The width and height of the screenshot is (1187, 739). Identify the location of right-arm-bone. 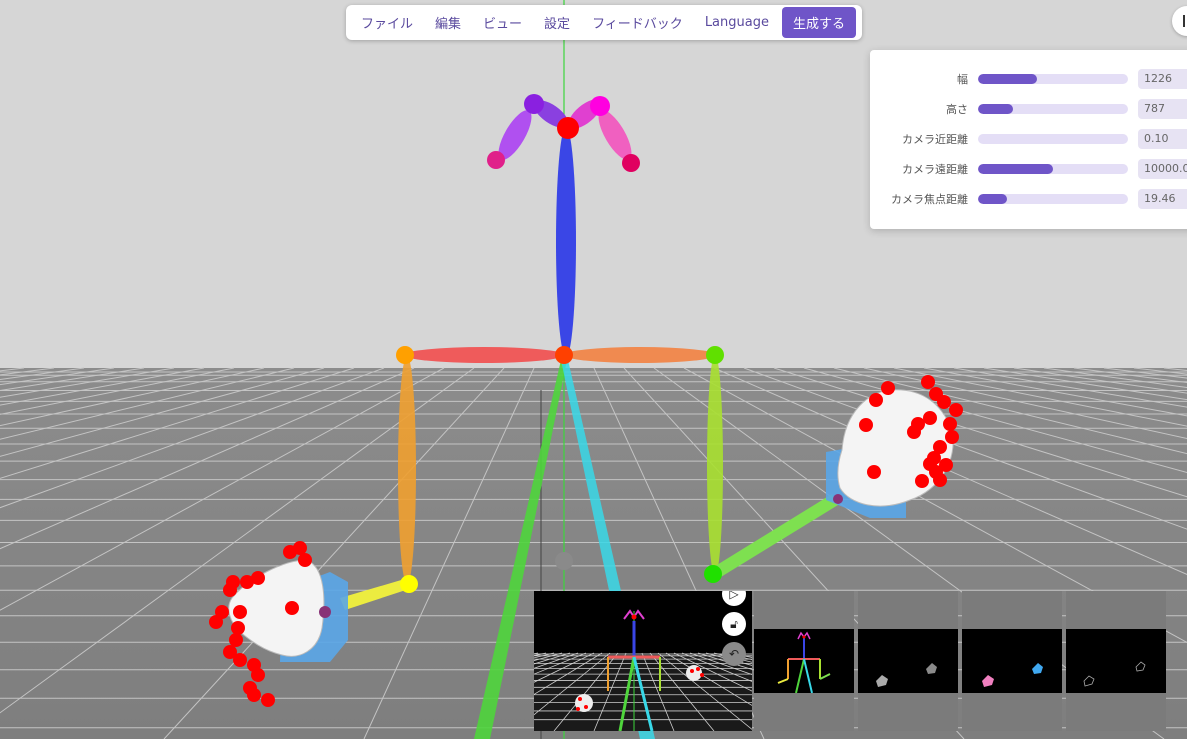
(715, 465).